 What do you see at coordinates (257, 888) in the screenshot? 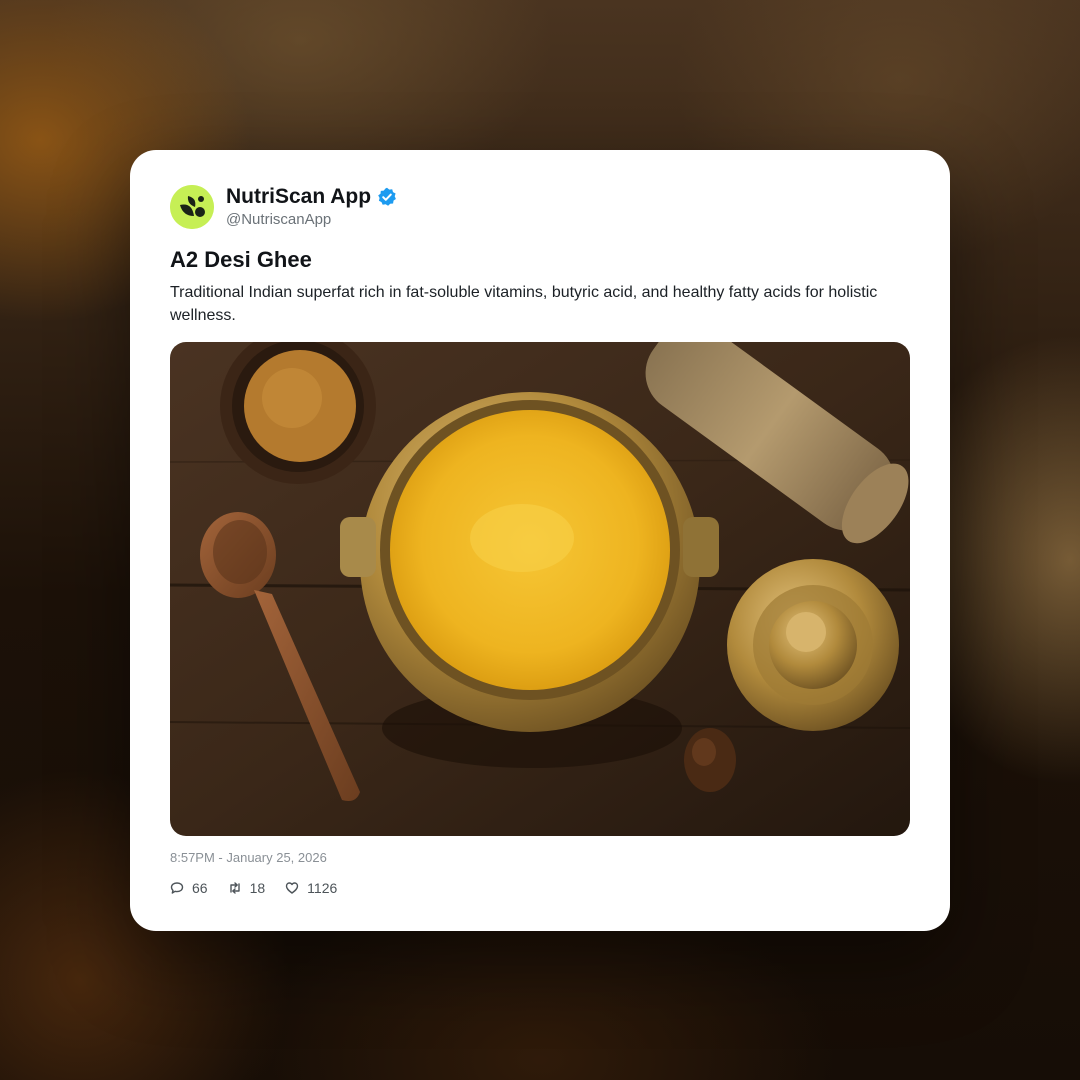
I see `retweet-count: 18` at bounding box center [257, 888].